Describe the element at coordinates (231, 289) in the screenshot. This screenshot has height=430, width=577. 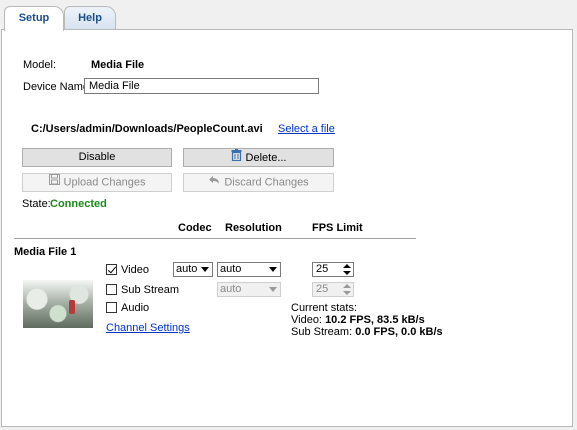
I see `sub-resolution-value: auto` at that location.